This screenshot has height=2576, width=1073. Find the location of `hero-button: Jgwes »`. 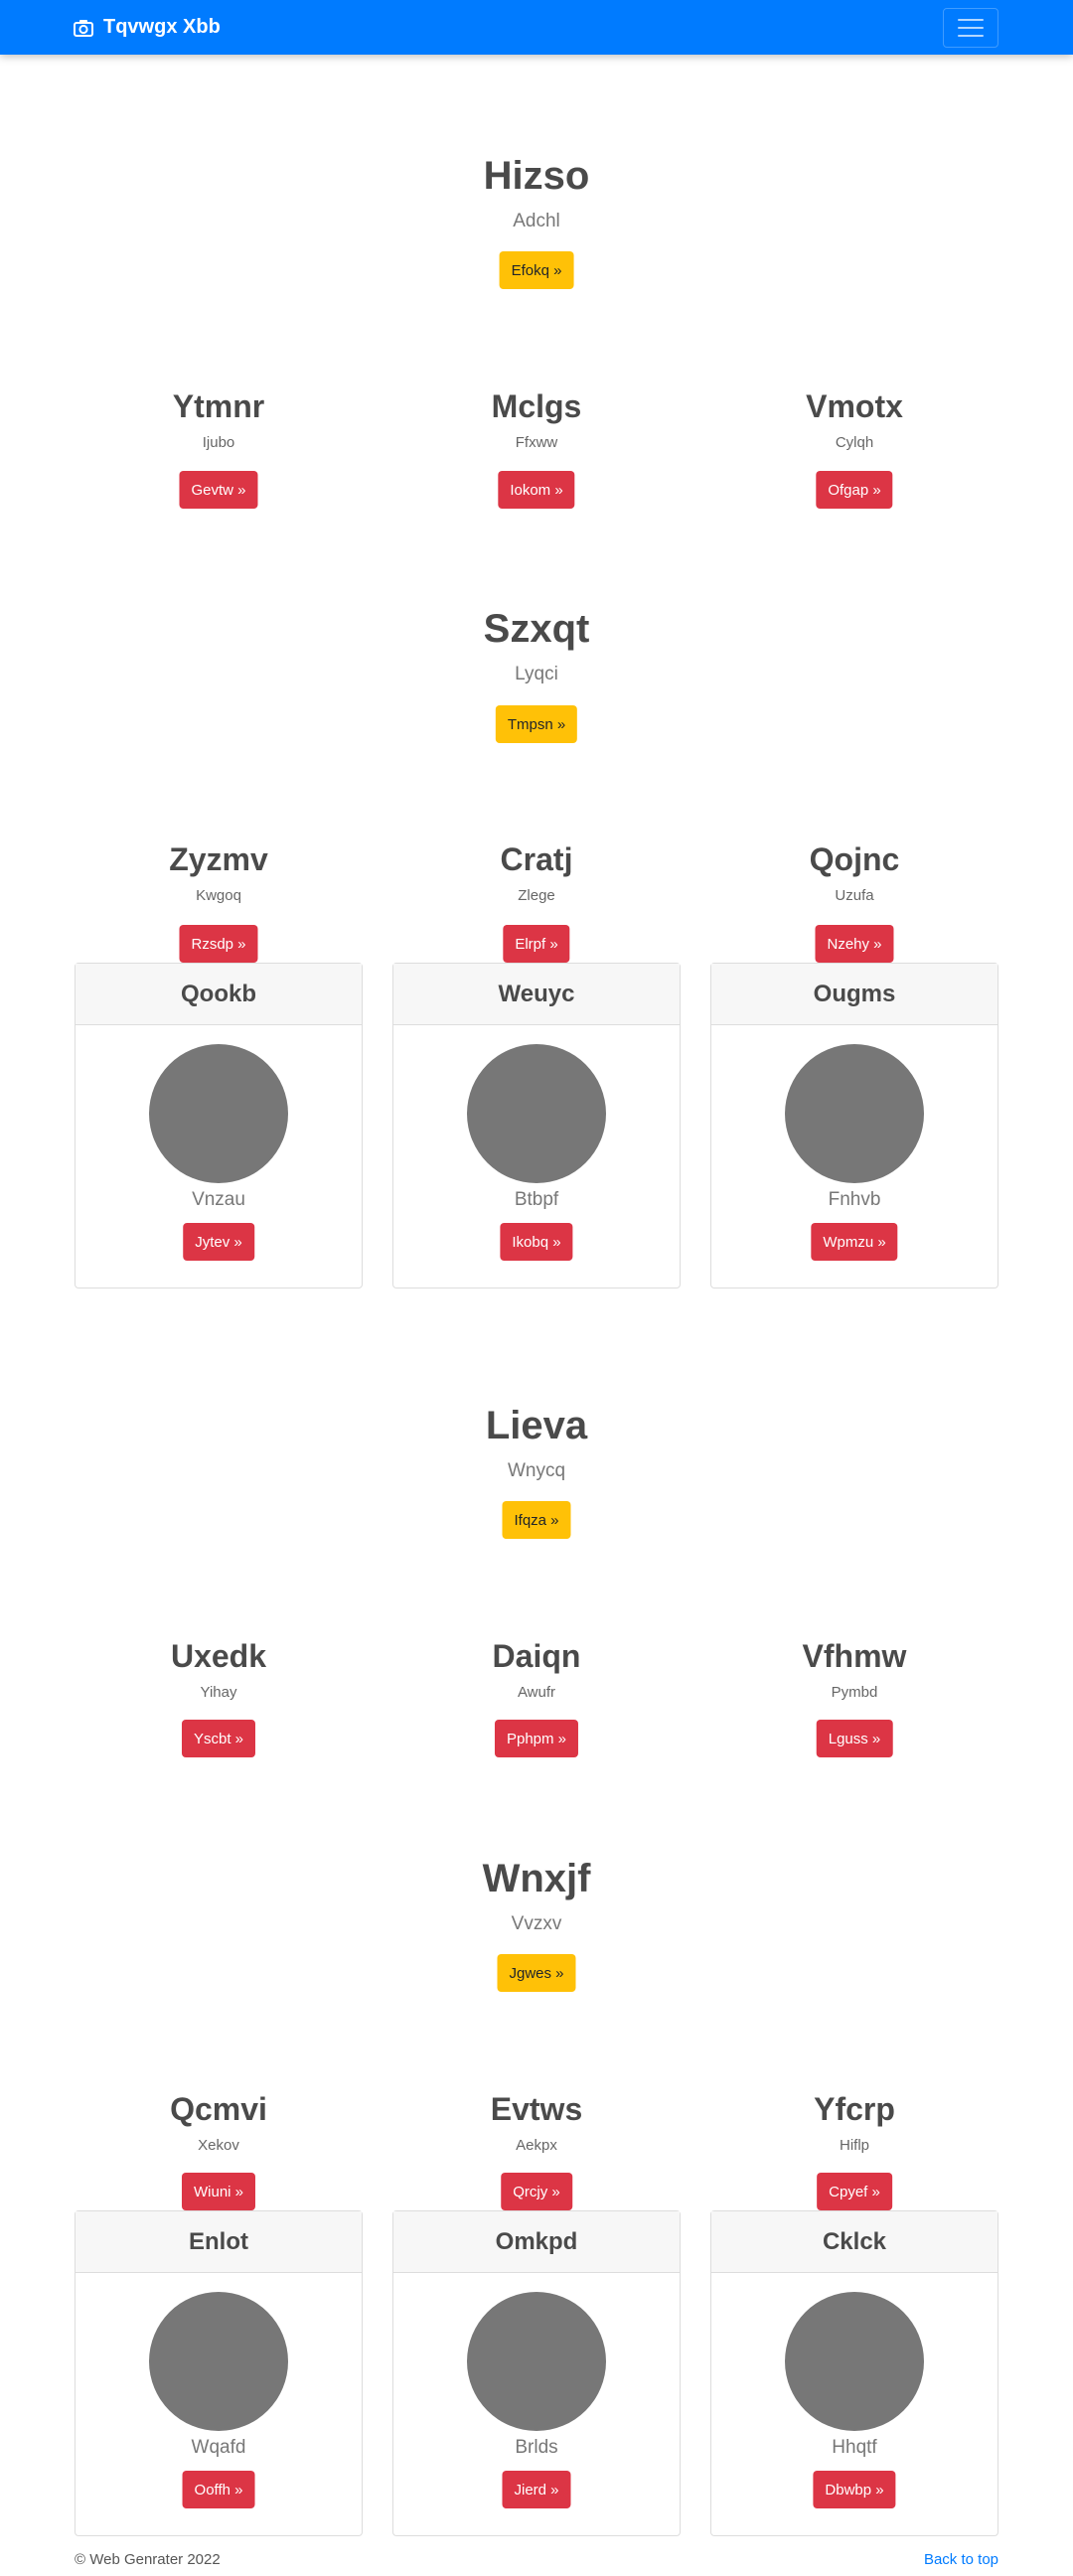

hero-button: Jgwes » is located at coordinates (536, 1973).